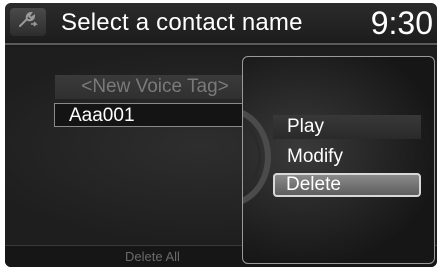 The width and height of the screenshot is (440, 269). I want to click on clock: 9:30, so click(401, 23).